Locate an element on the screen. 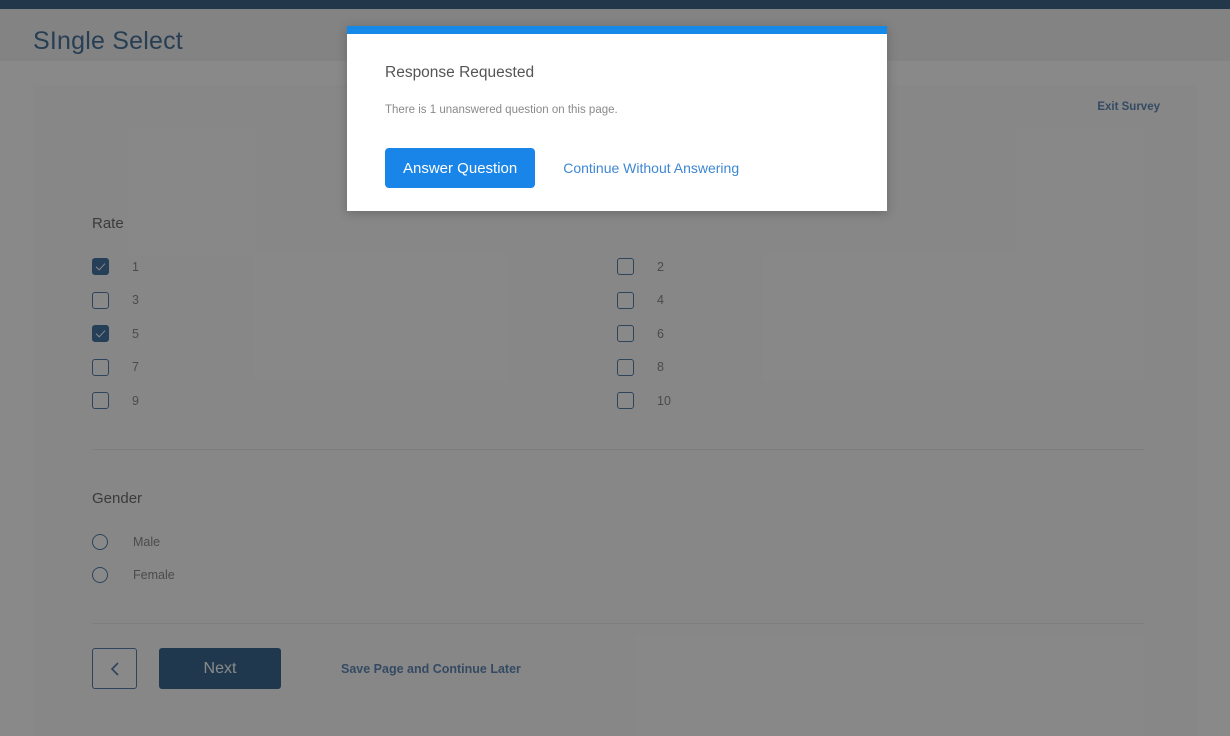 The image size is (1230, 736). dialog-accent-bar is located at coordinates (617, 30).